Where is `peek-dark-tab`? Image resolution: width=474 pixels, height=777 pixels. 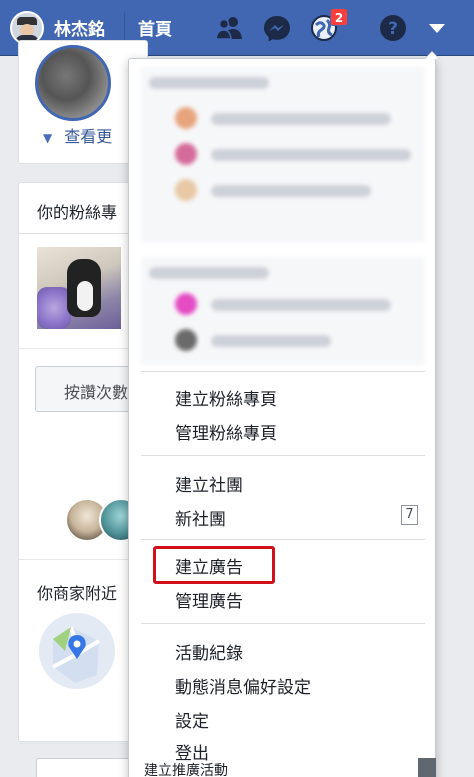
peek-dark-tab is located at coordinates (427, 767).